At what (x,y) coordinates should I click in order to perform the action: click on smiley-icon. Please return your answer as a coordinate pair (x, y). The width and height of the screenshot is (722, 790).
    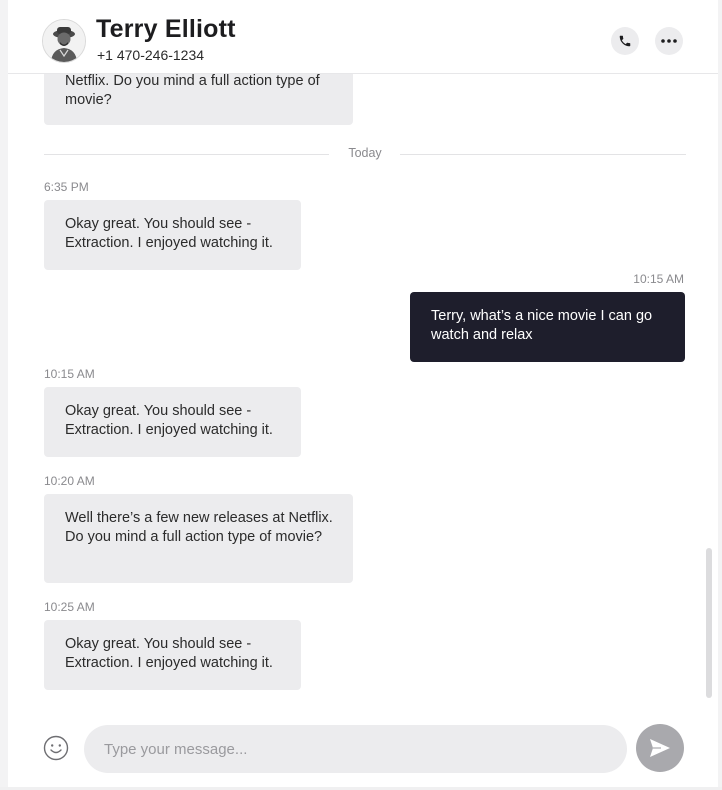
    Looking at the image, I should click on (56, 748).